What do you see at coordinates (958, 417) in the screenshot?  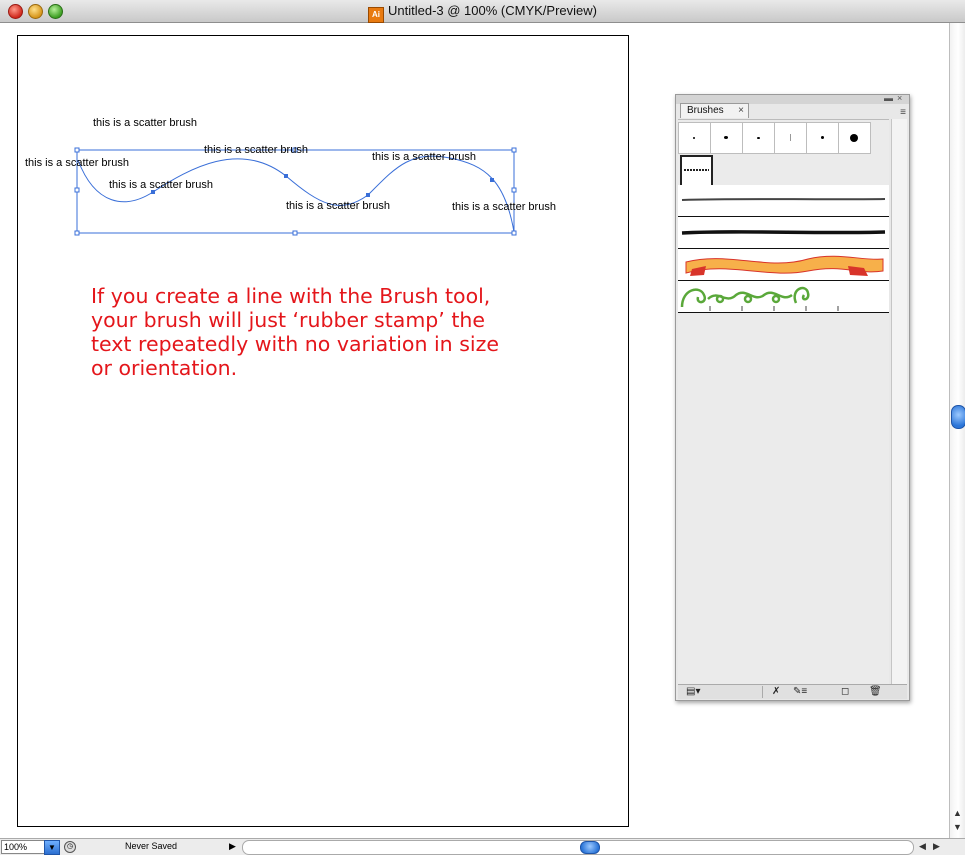 I see `vertical-scroll-thumb` at bounding box center [958, 417].